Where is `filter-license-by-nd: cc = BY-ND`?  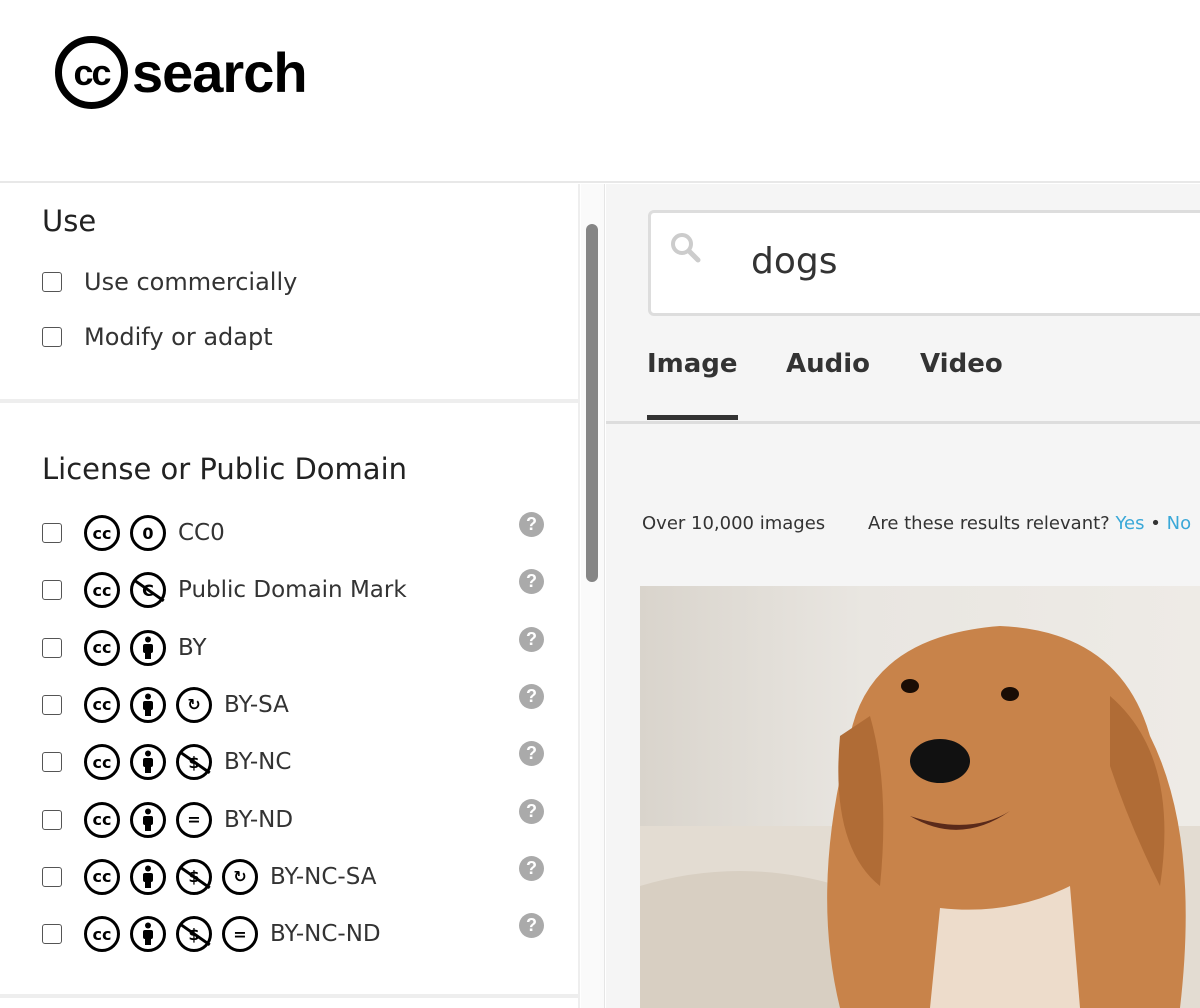
filter-license-by-nd: cc = BY-ND is located at coordinates (168, 819).